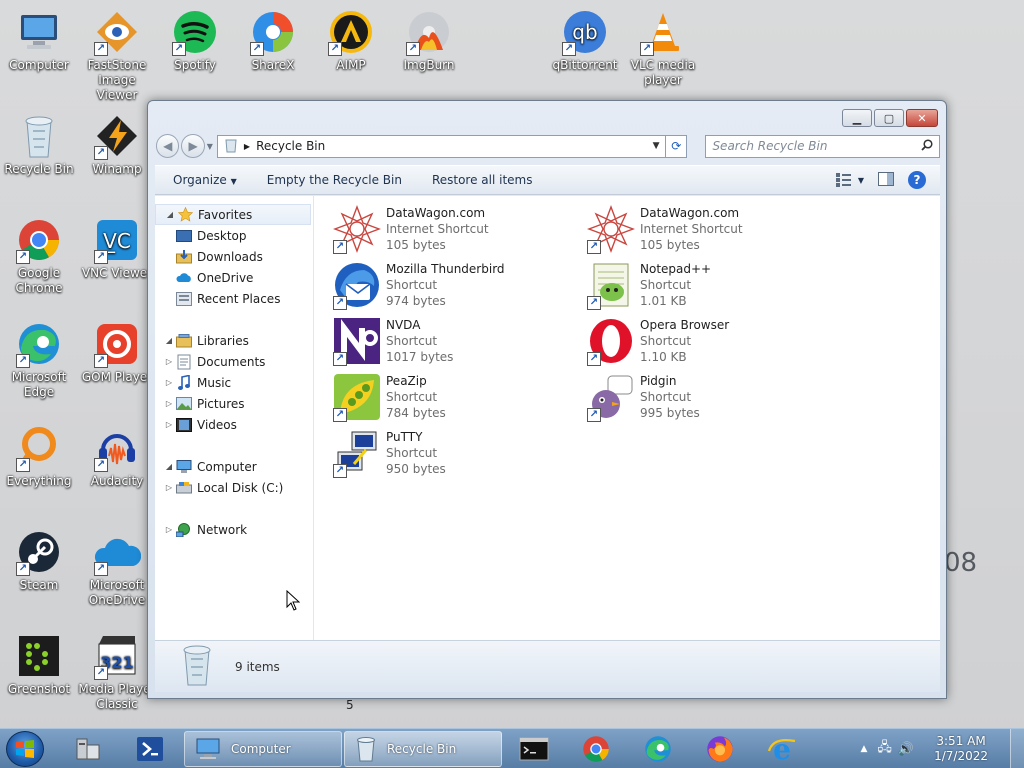  I want to click on file-item-pidgin: ↗ Pidgin Shortcut 995 bytes, so click(711, 398).